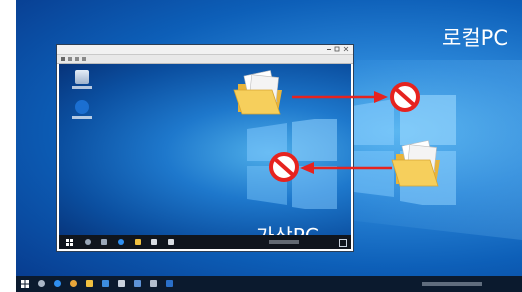 Image resolution: width=522 pixels, height=292 pixels. Describe the element at coordinates (57, 283) in the screenshot. I see `edge-icon` at that location.